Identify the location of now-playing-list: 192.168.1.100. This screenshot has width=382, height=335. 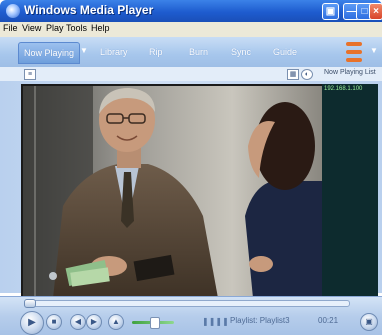
(350, 190).